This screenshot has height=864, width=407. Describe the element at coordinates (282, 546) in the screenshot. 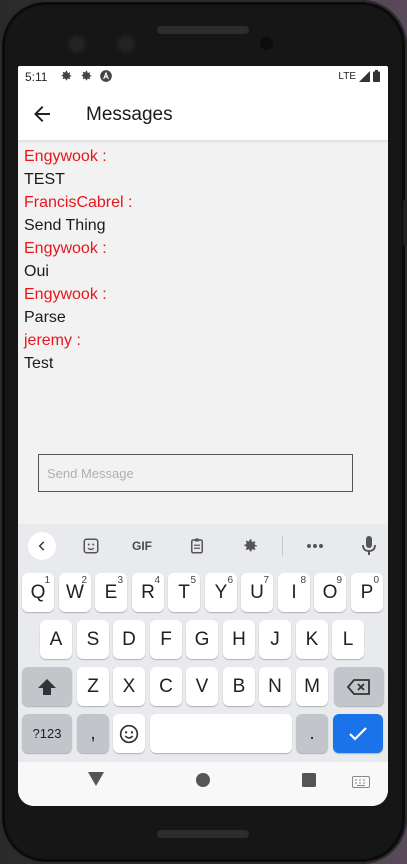

I see `toolbar-divider` at that location.